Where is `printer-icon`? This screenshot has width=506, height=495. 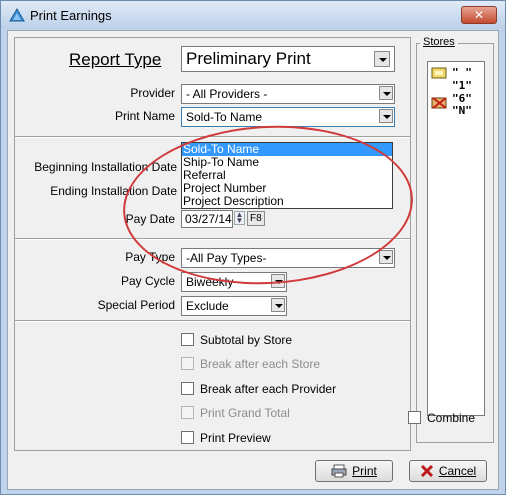 printer-icon is located at coordinates (339, 471).